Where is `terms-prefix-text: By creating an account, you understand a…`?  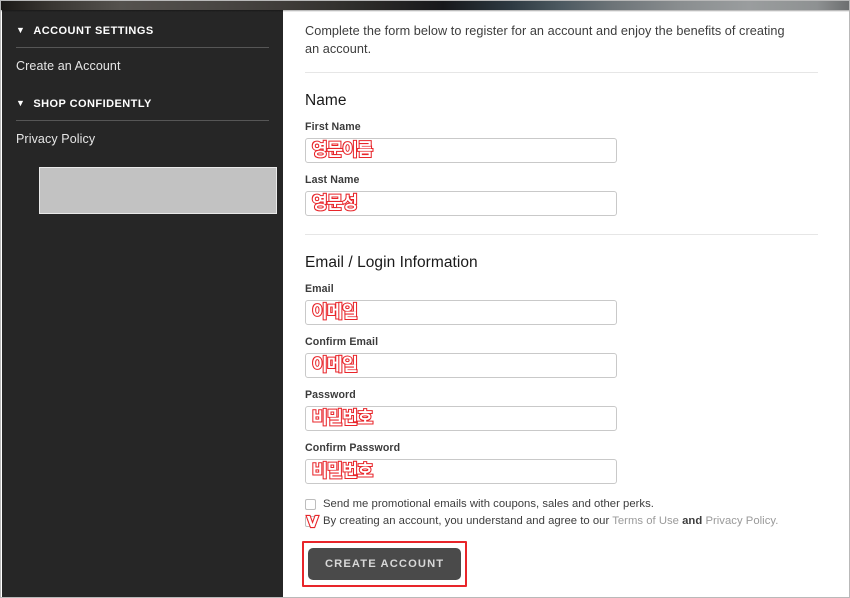
terms-prefix-text: By creating an account, you understand a… is located at coordinates (468, 521).